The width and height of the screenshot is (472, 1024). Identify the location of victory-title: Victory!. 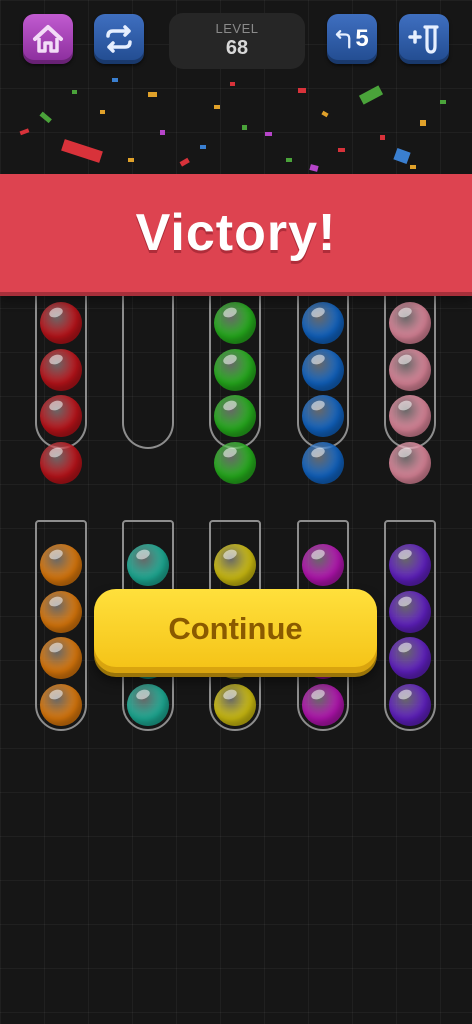
(236, 233).